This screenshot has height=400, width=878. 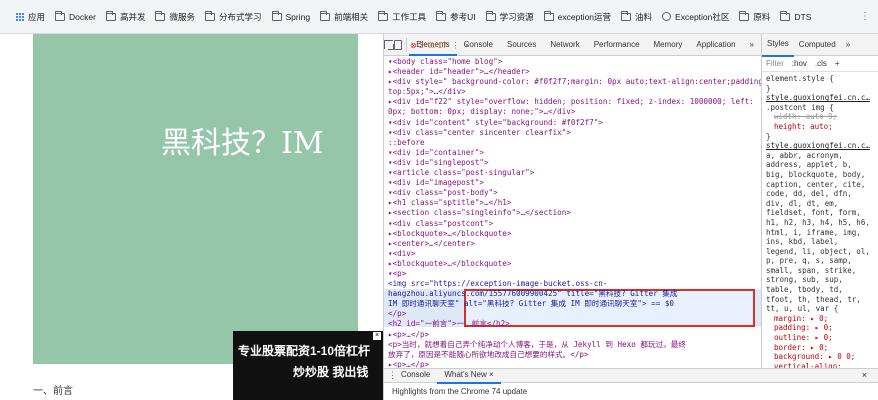 I want to click on dom-node-line: </p>, so click(x=574, y=314).